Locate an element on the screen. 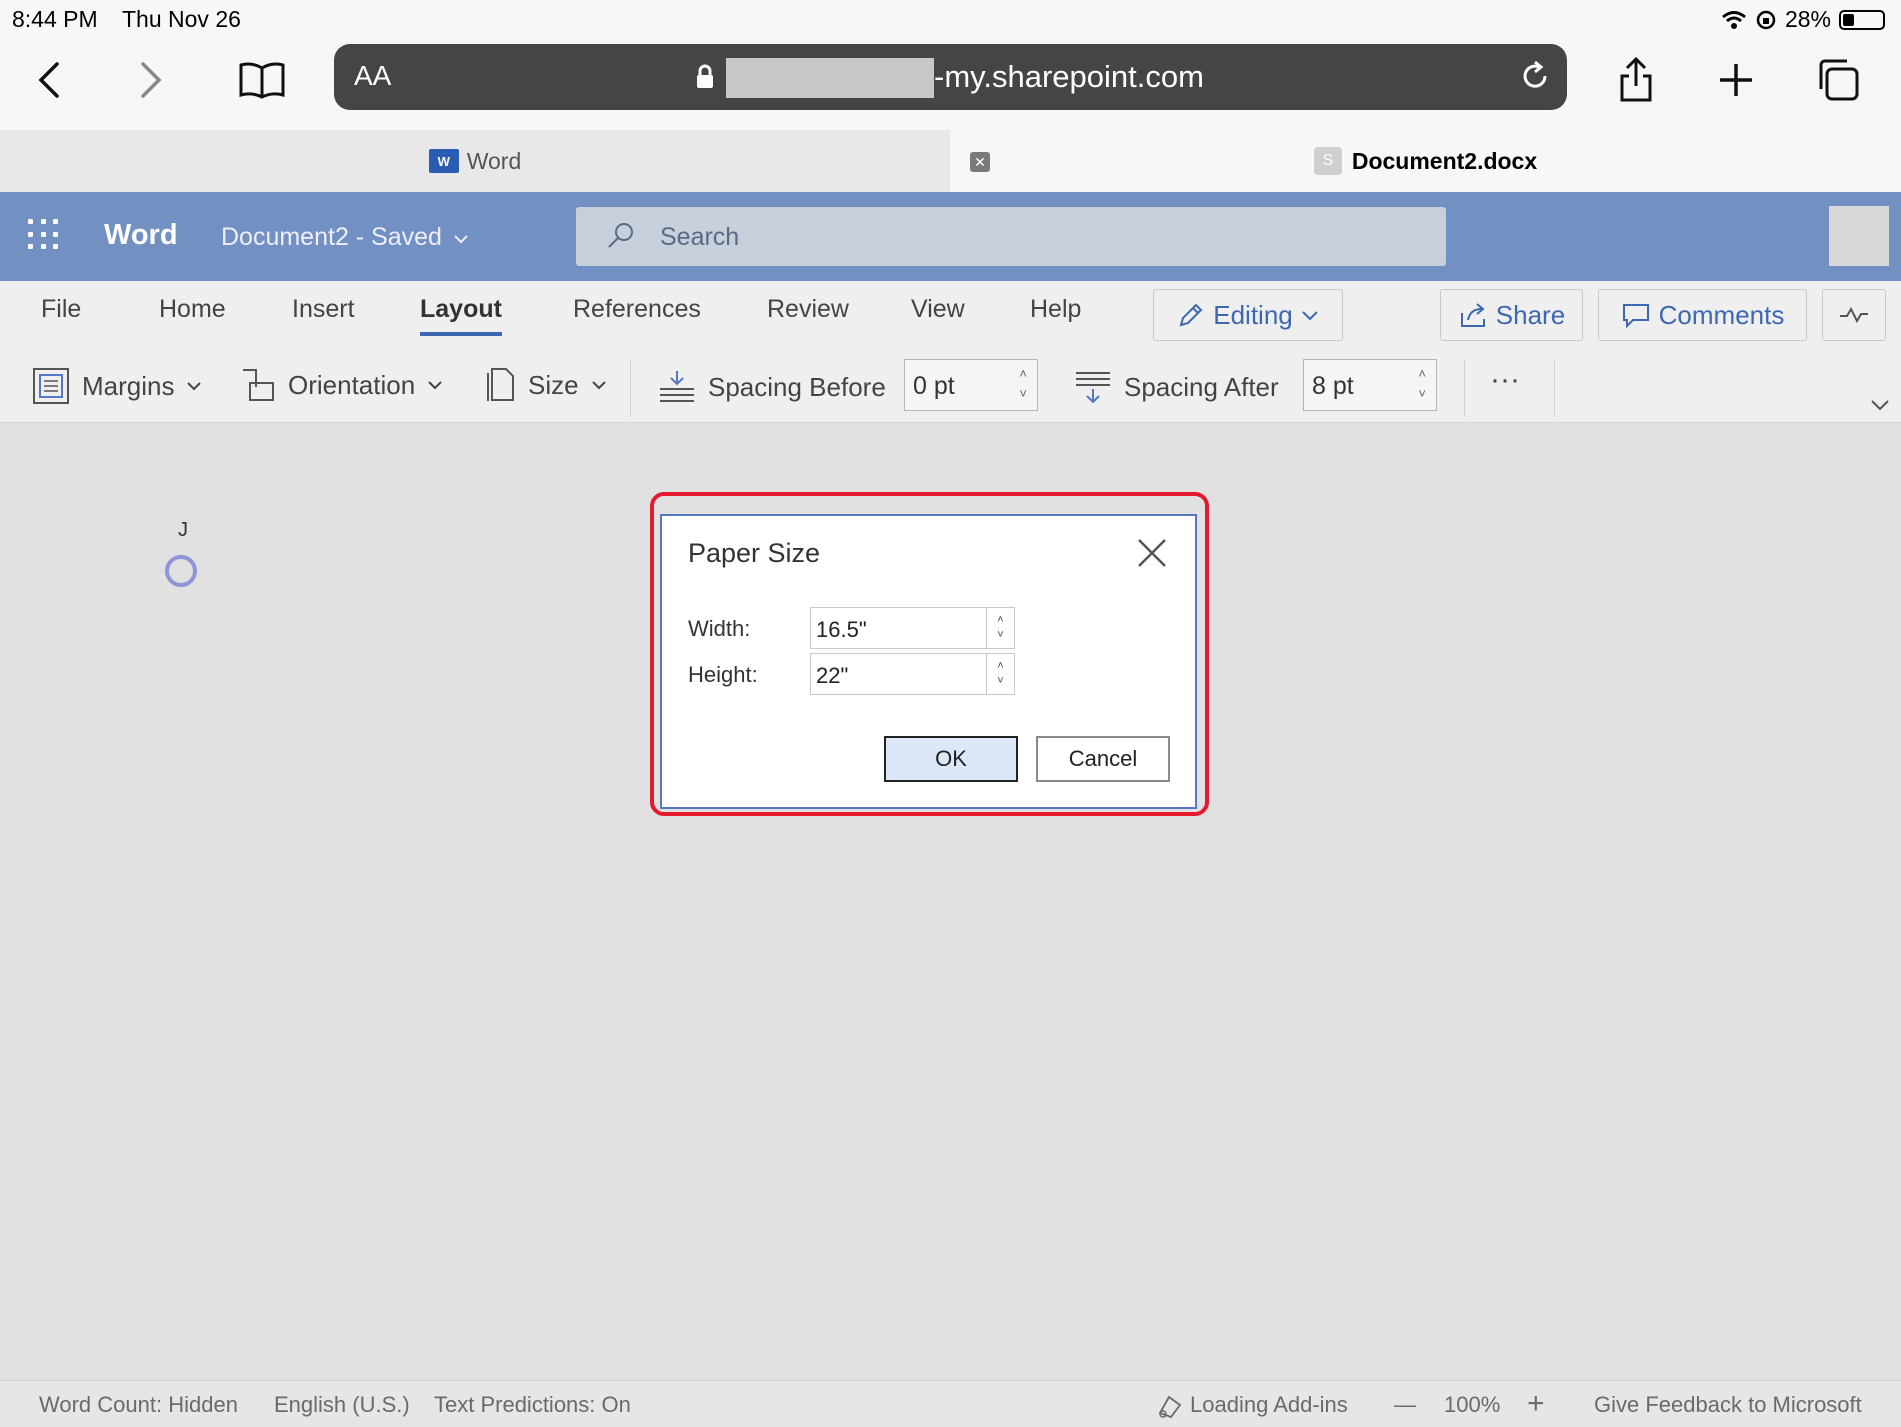 The image size is (1901, 1427). tab-home: Home is located at coordinates (192, 309).